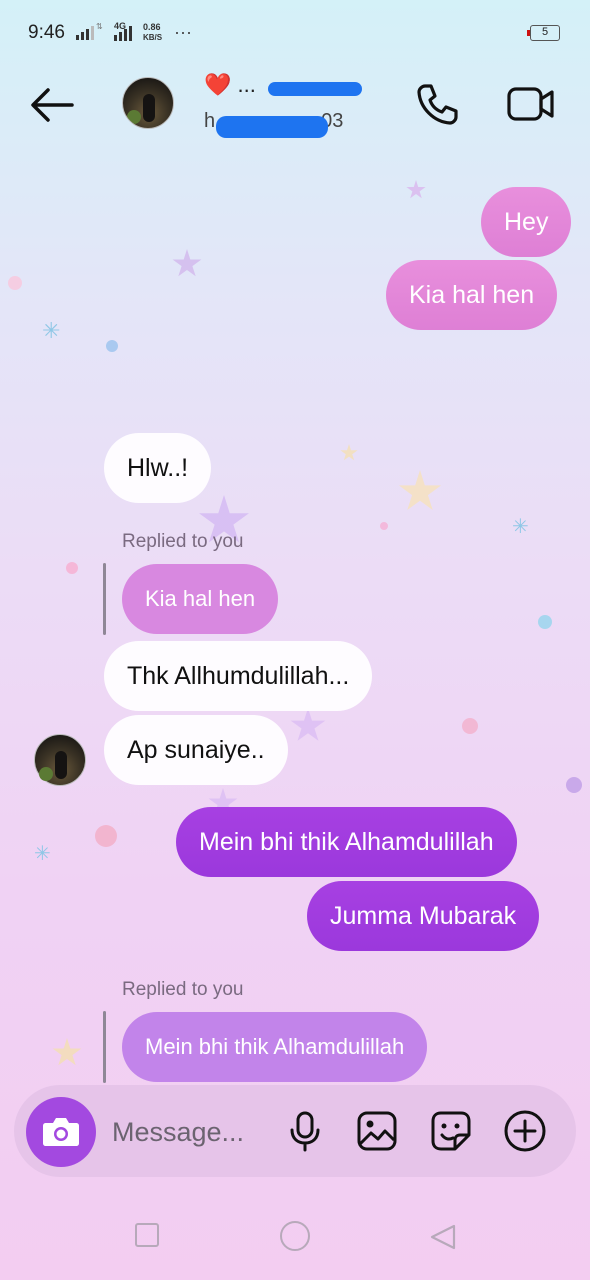  I want to click on system-back-button, so click(443, 1237).